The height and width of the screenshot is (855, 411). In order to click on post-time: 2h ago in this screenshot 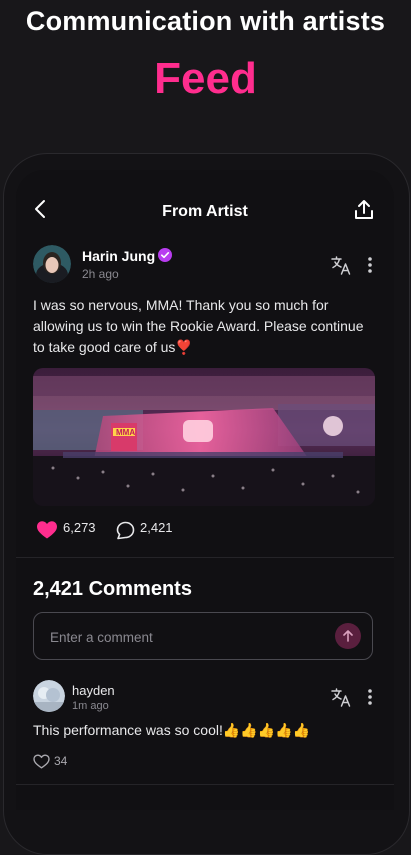, I will do `click(100, 274)`.